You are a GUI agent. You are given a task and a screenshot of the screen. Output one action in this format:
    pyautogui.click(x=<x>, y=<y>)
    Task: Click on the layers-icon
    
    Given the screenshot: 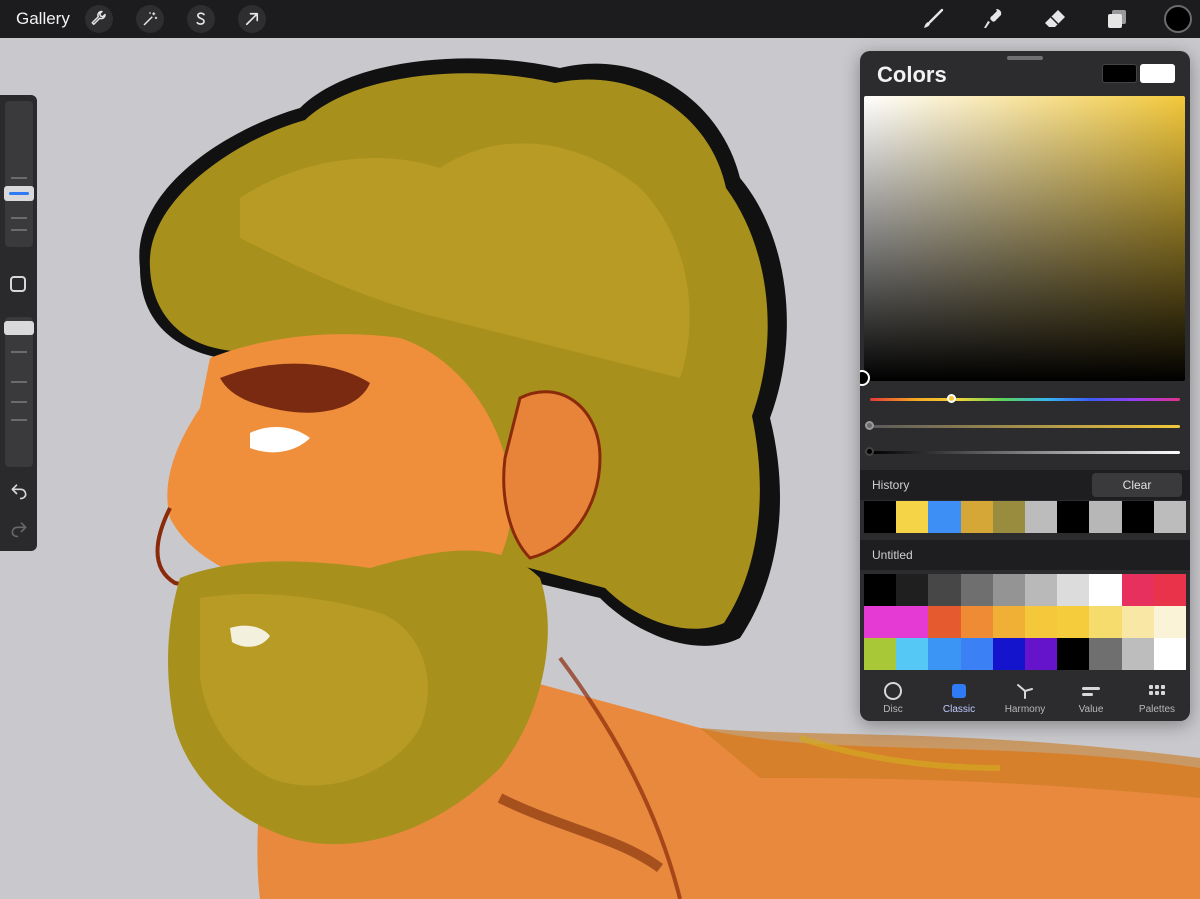 What is the action you would take?
    pyautogui.click(x=1117, y=19)
    